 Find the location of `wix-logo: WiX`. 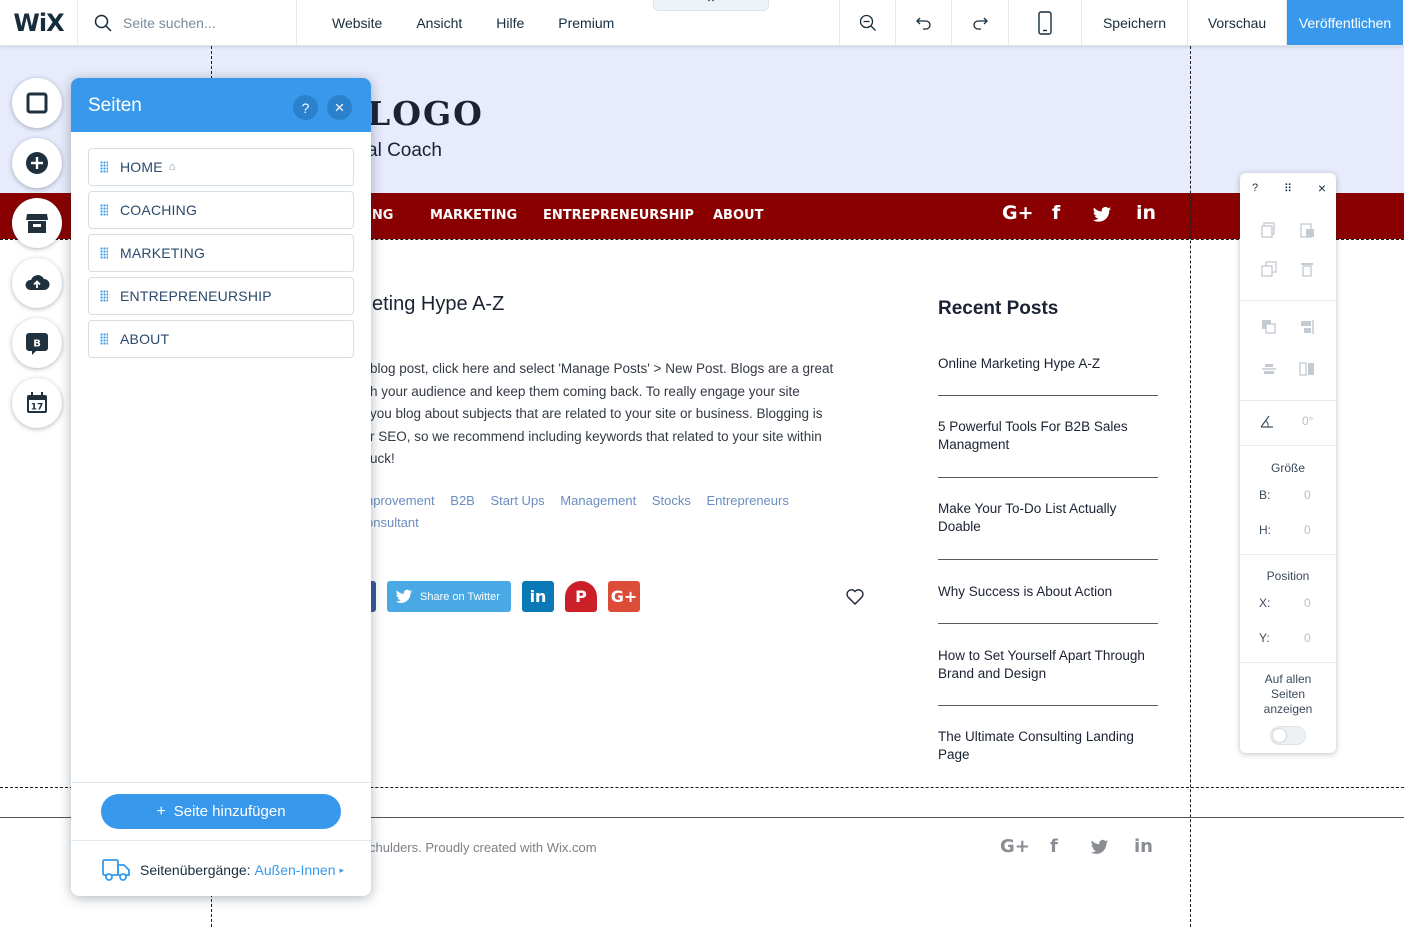

wix-logo: WiX is located at coordinates (39, 22).